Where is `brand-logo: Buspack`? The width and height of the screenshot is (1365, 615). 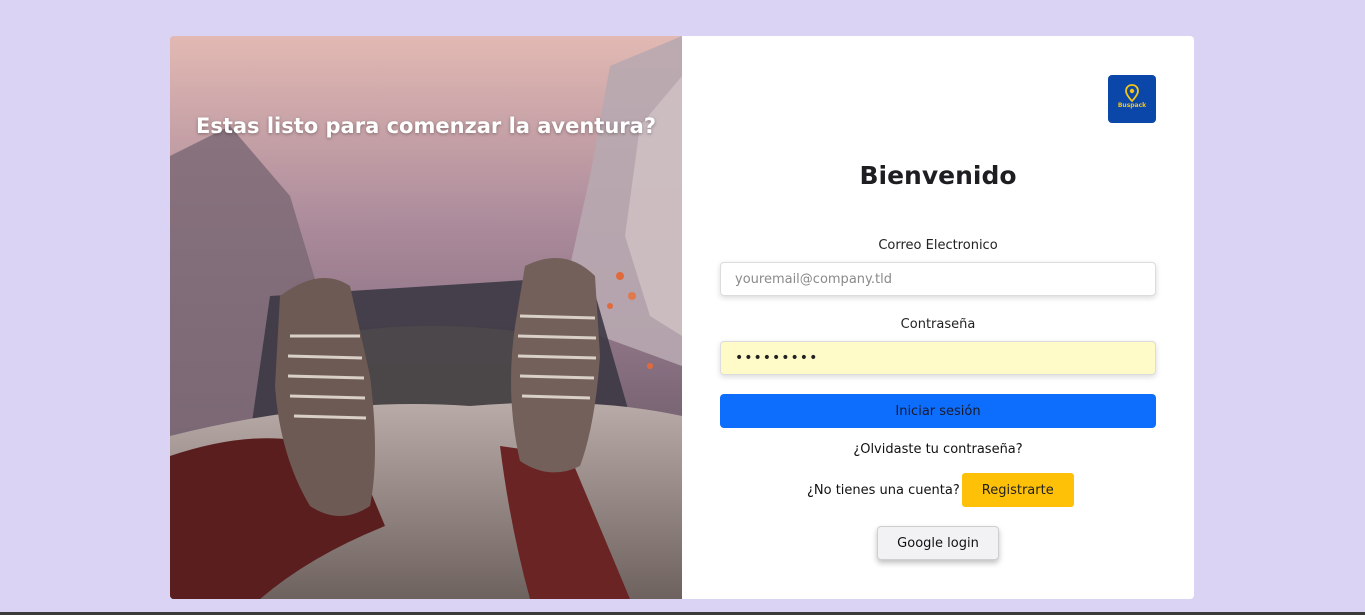 brand-logo: Buspack is located at coordinates (1132, 99).